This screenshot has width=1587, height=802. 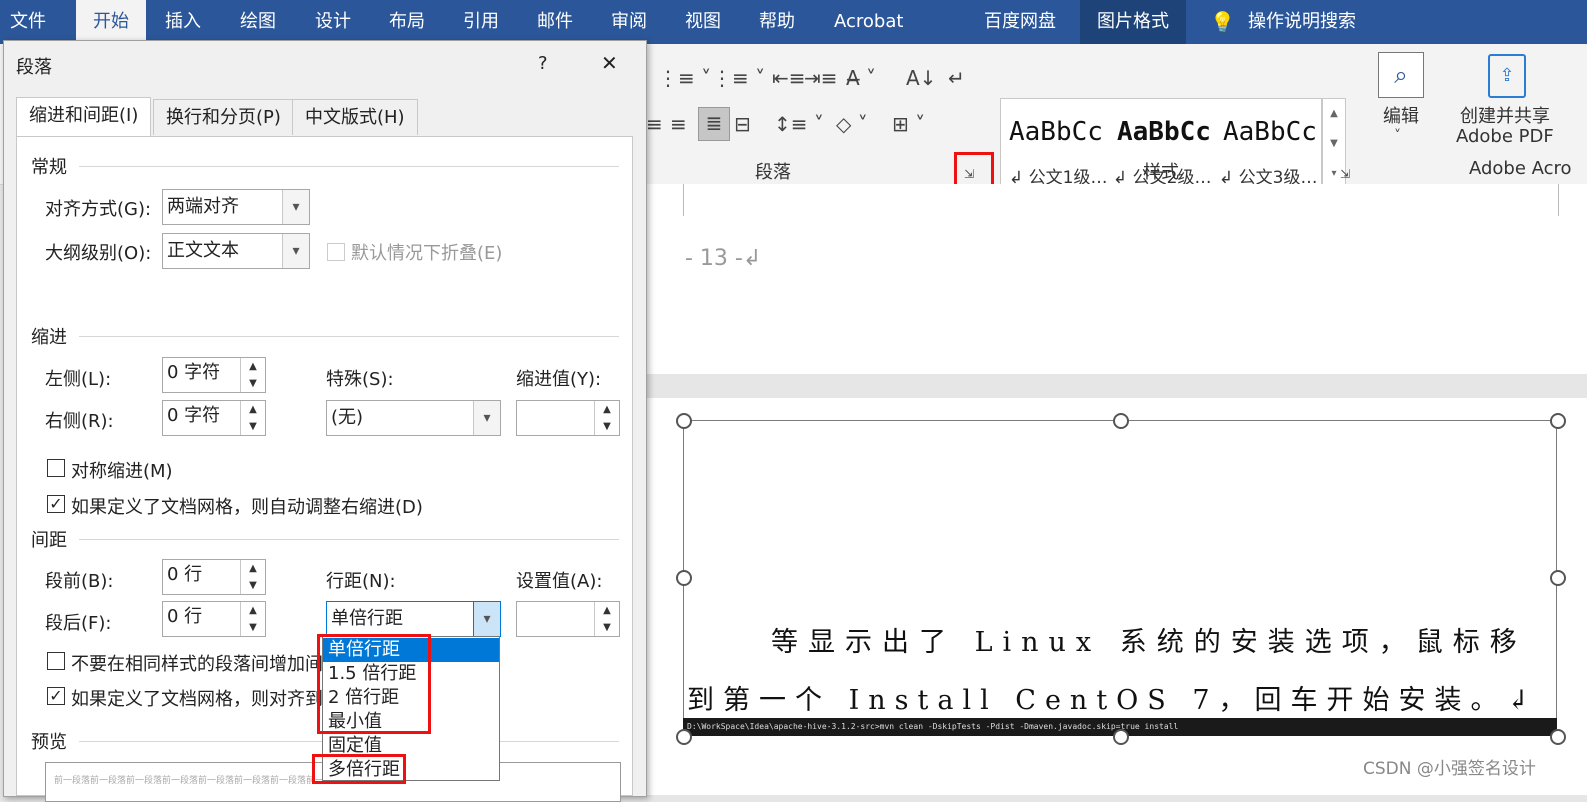 I want to click on special-select: (无) ▾, so click(x=413, y=418).